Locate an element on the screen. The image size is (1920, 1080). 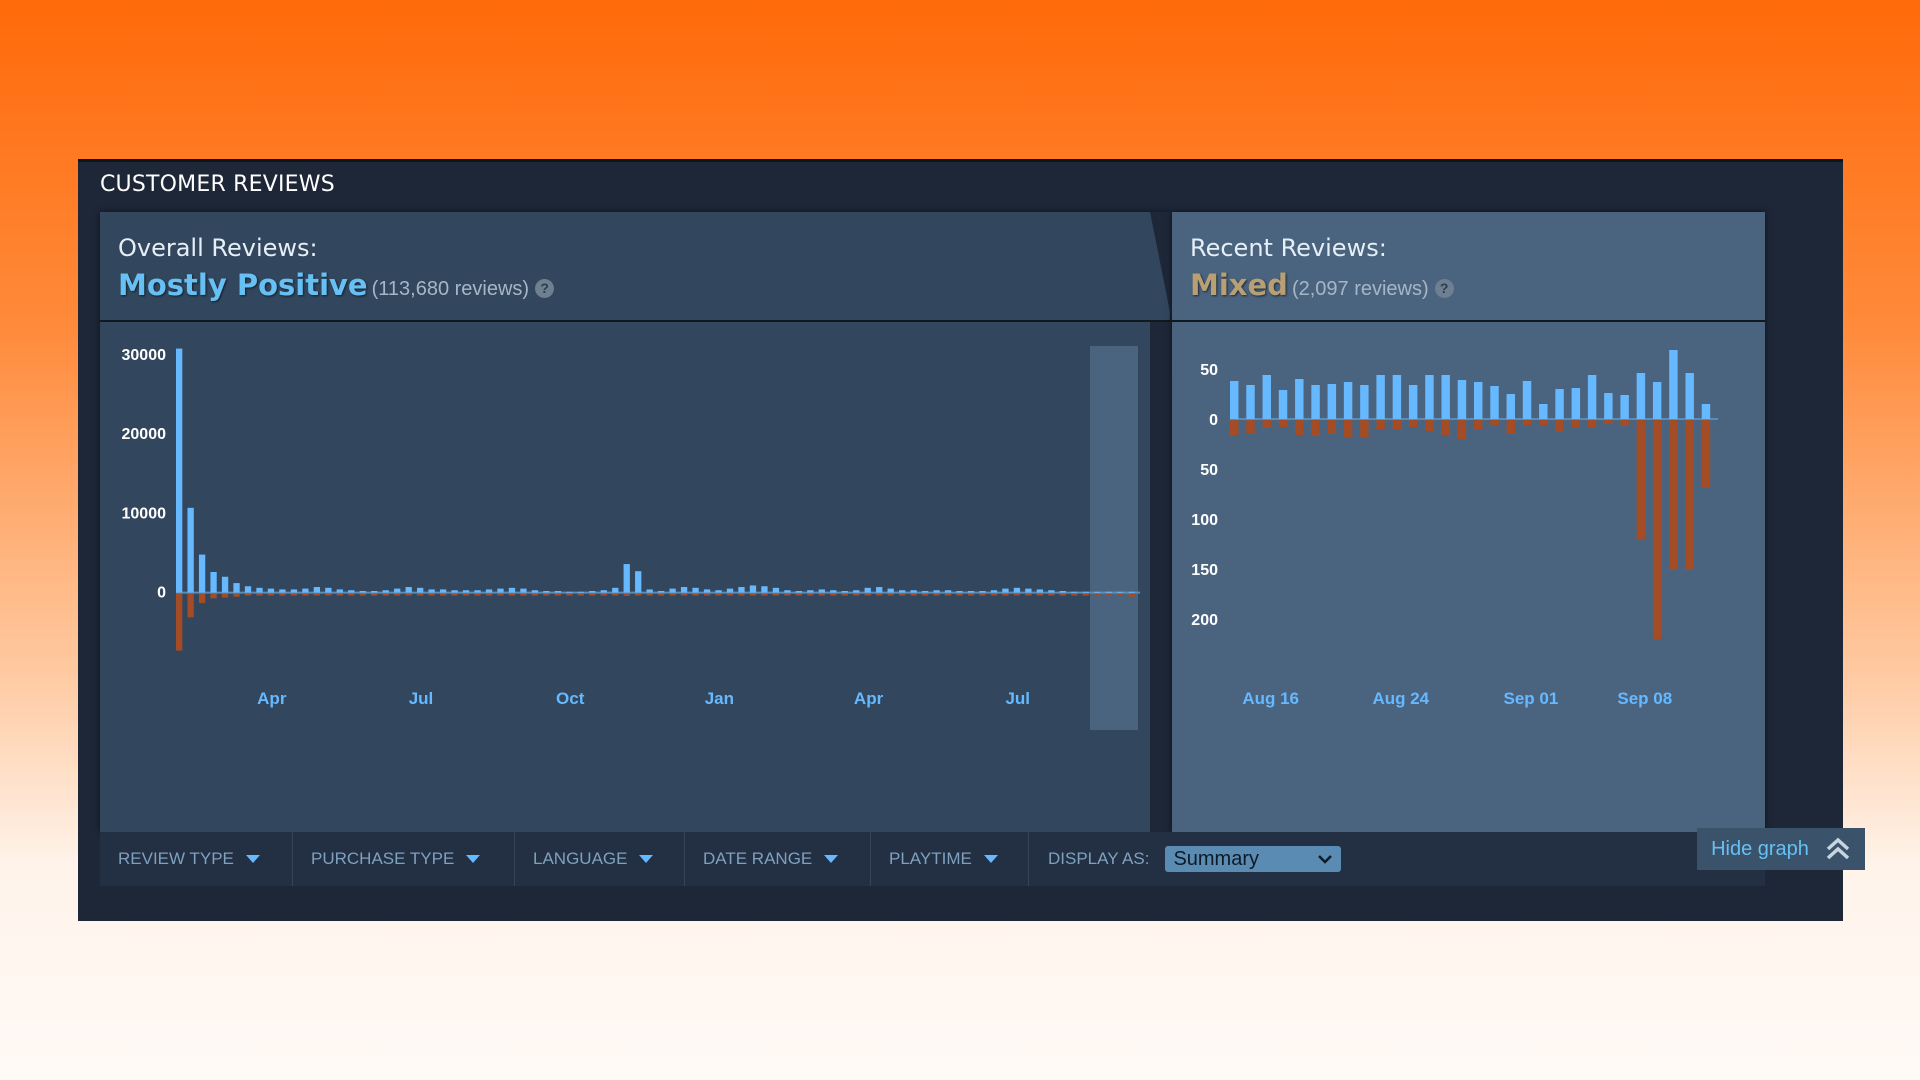
hide-graph-button: Hide graph is located at coordinates (1781, 849).